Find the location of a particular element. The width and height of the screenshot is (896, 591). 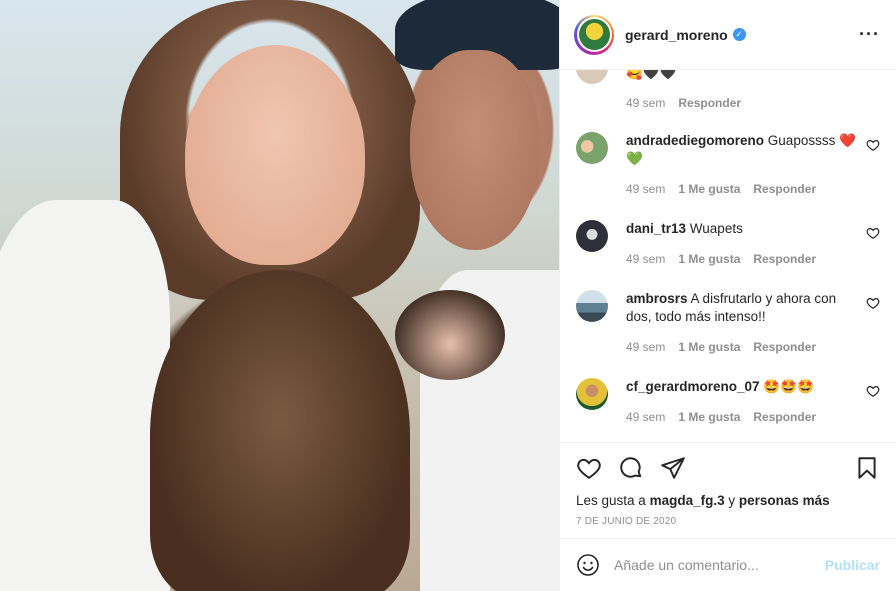

photo-shirt-left is located at coordinates (85, 395).